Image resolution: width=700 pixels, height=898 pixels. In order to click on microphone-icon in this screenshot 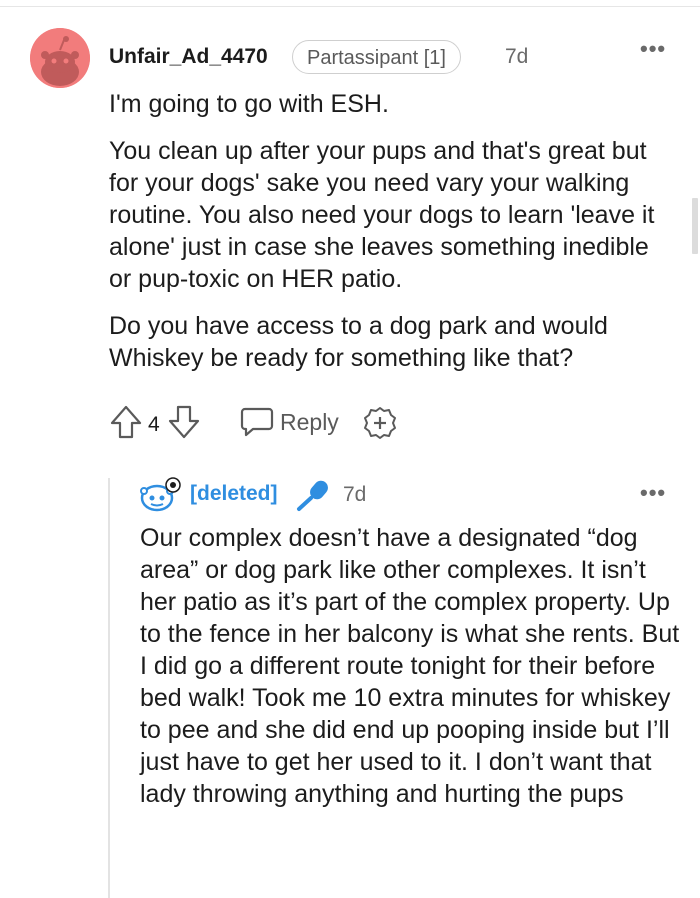, I will do `click(313, 497)`.